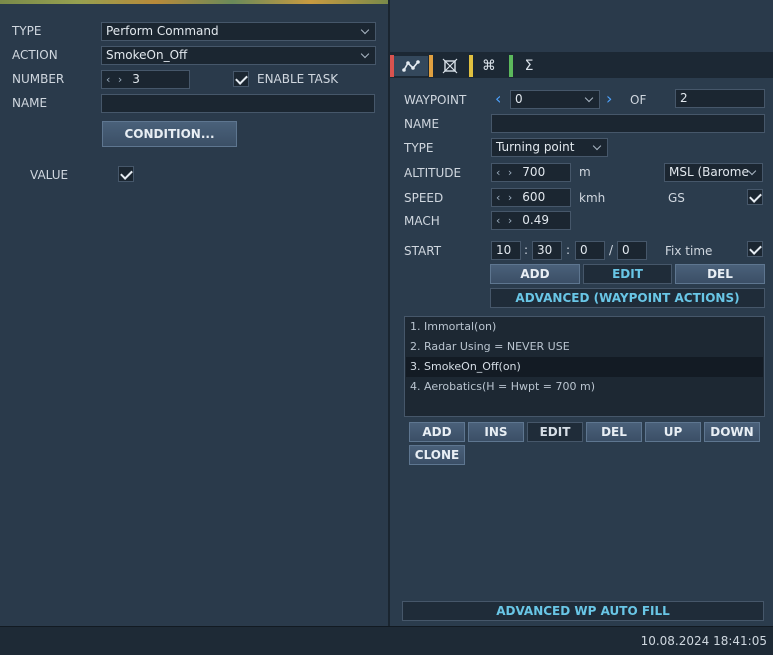 Image resolution: width=773 pixels, height=655 pixels. Describe the element at coordinates (614, 432) in the screenshot. I see `action-del-button: DEL` at that location.